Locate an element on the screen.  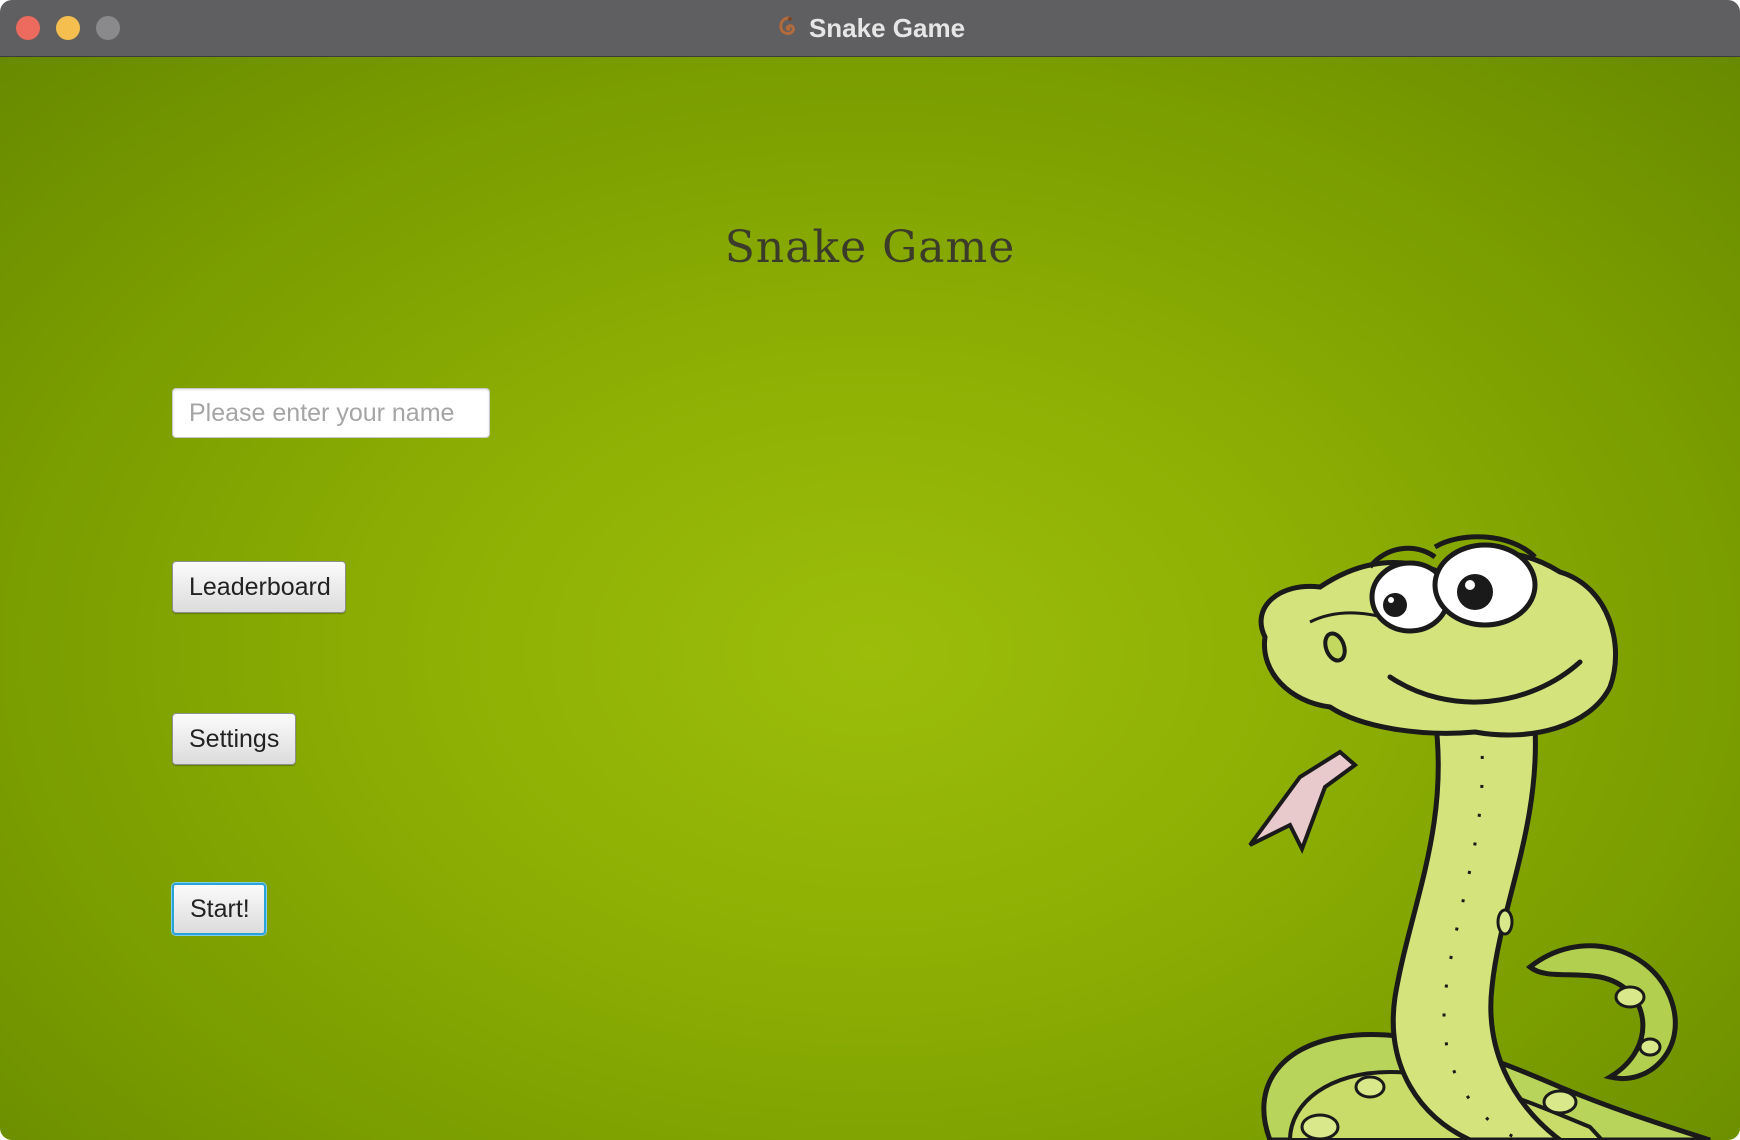
start-button: Start! is located at coordinates (219, 909).